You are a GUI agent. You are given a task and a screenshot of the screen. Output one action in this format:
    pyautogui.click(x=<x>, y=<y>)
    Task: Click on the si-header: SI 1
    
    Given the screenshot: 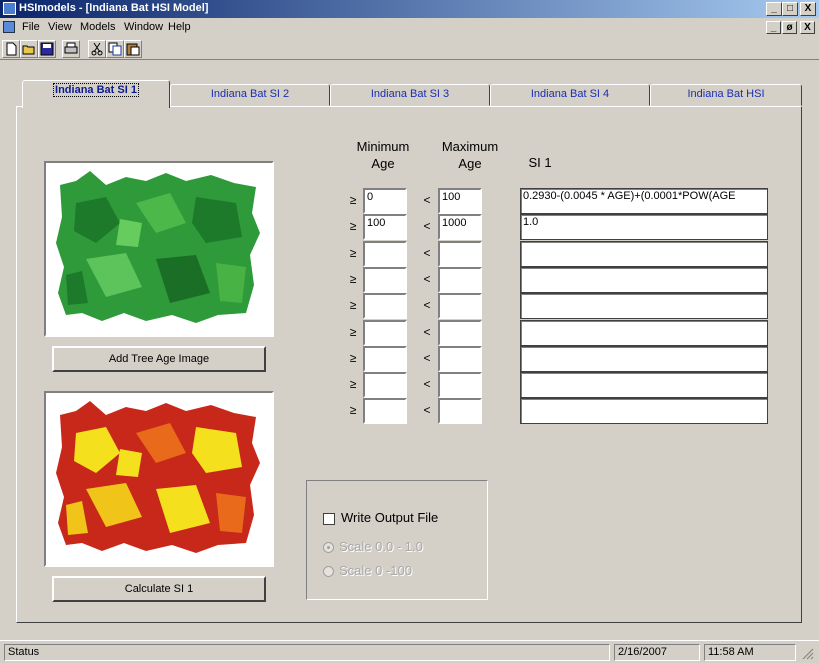 What is the action you would take?
    pyautogui.click(x=540, y=162)
    